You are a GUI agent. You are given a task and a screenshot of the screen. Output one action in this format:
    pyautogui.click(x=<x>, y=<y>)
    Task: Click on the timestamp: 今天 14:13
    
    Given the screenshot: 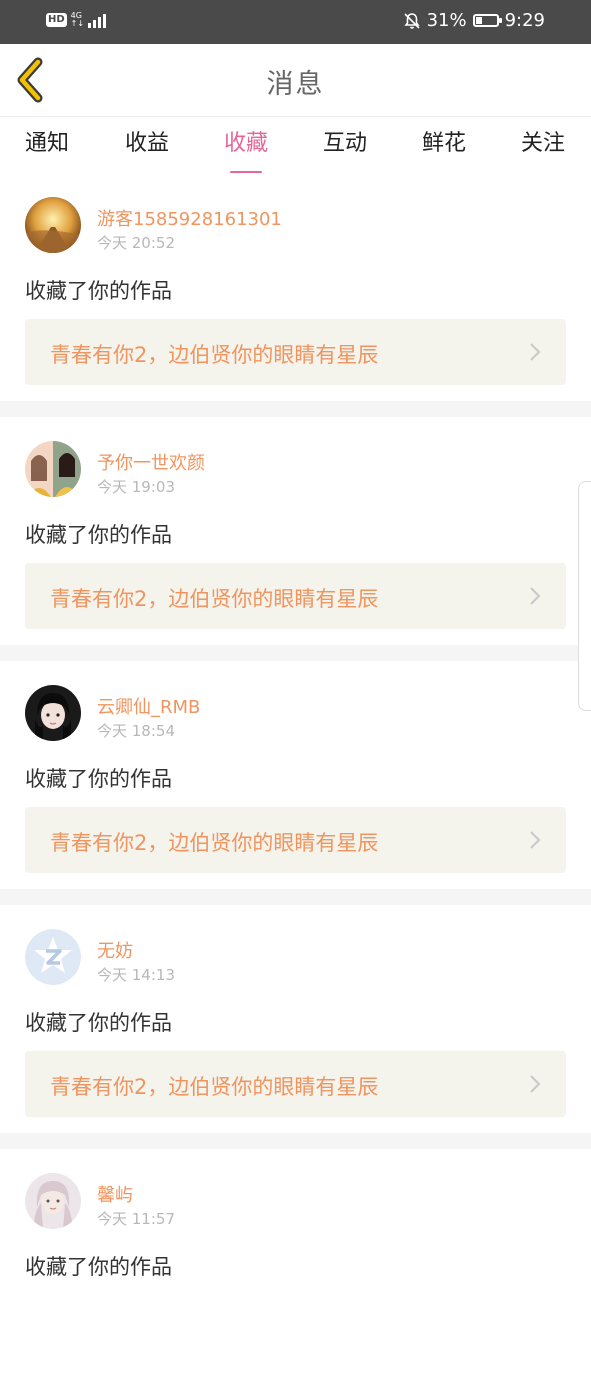 What is the action you would take?
    pyautogui.click(x=136, y=975)
    